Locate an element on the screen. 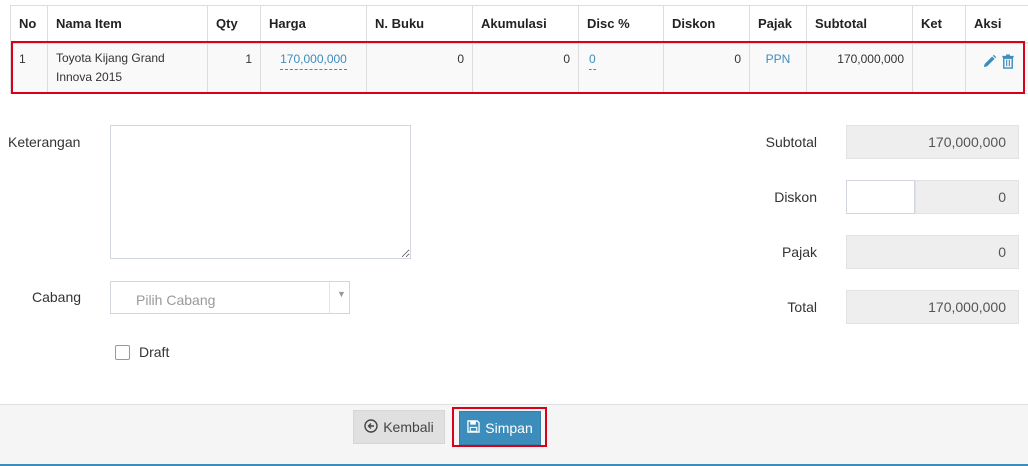  grand-total-label: Total is located at coordinates (802, 307).